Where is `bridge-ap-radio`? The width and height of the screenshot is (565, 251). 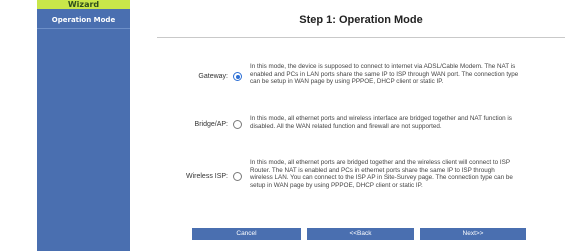 bridge-ap-radio is located at coordinates (237, 124).